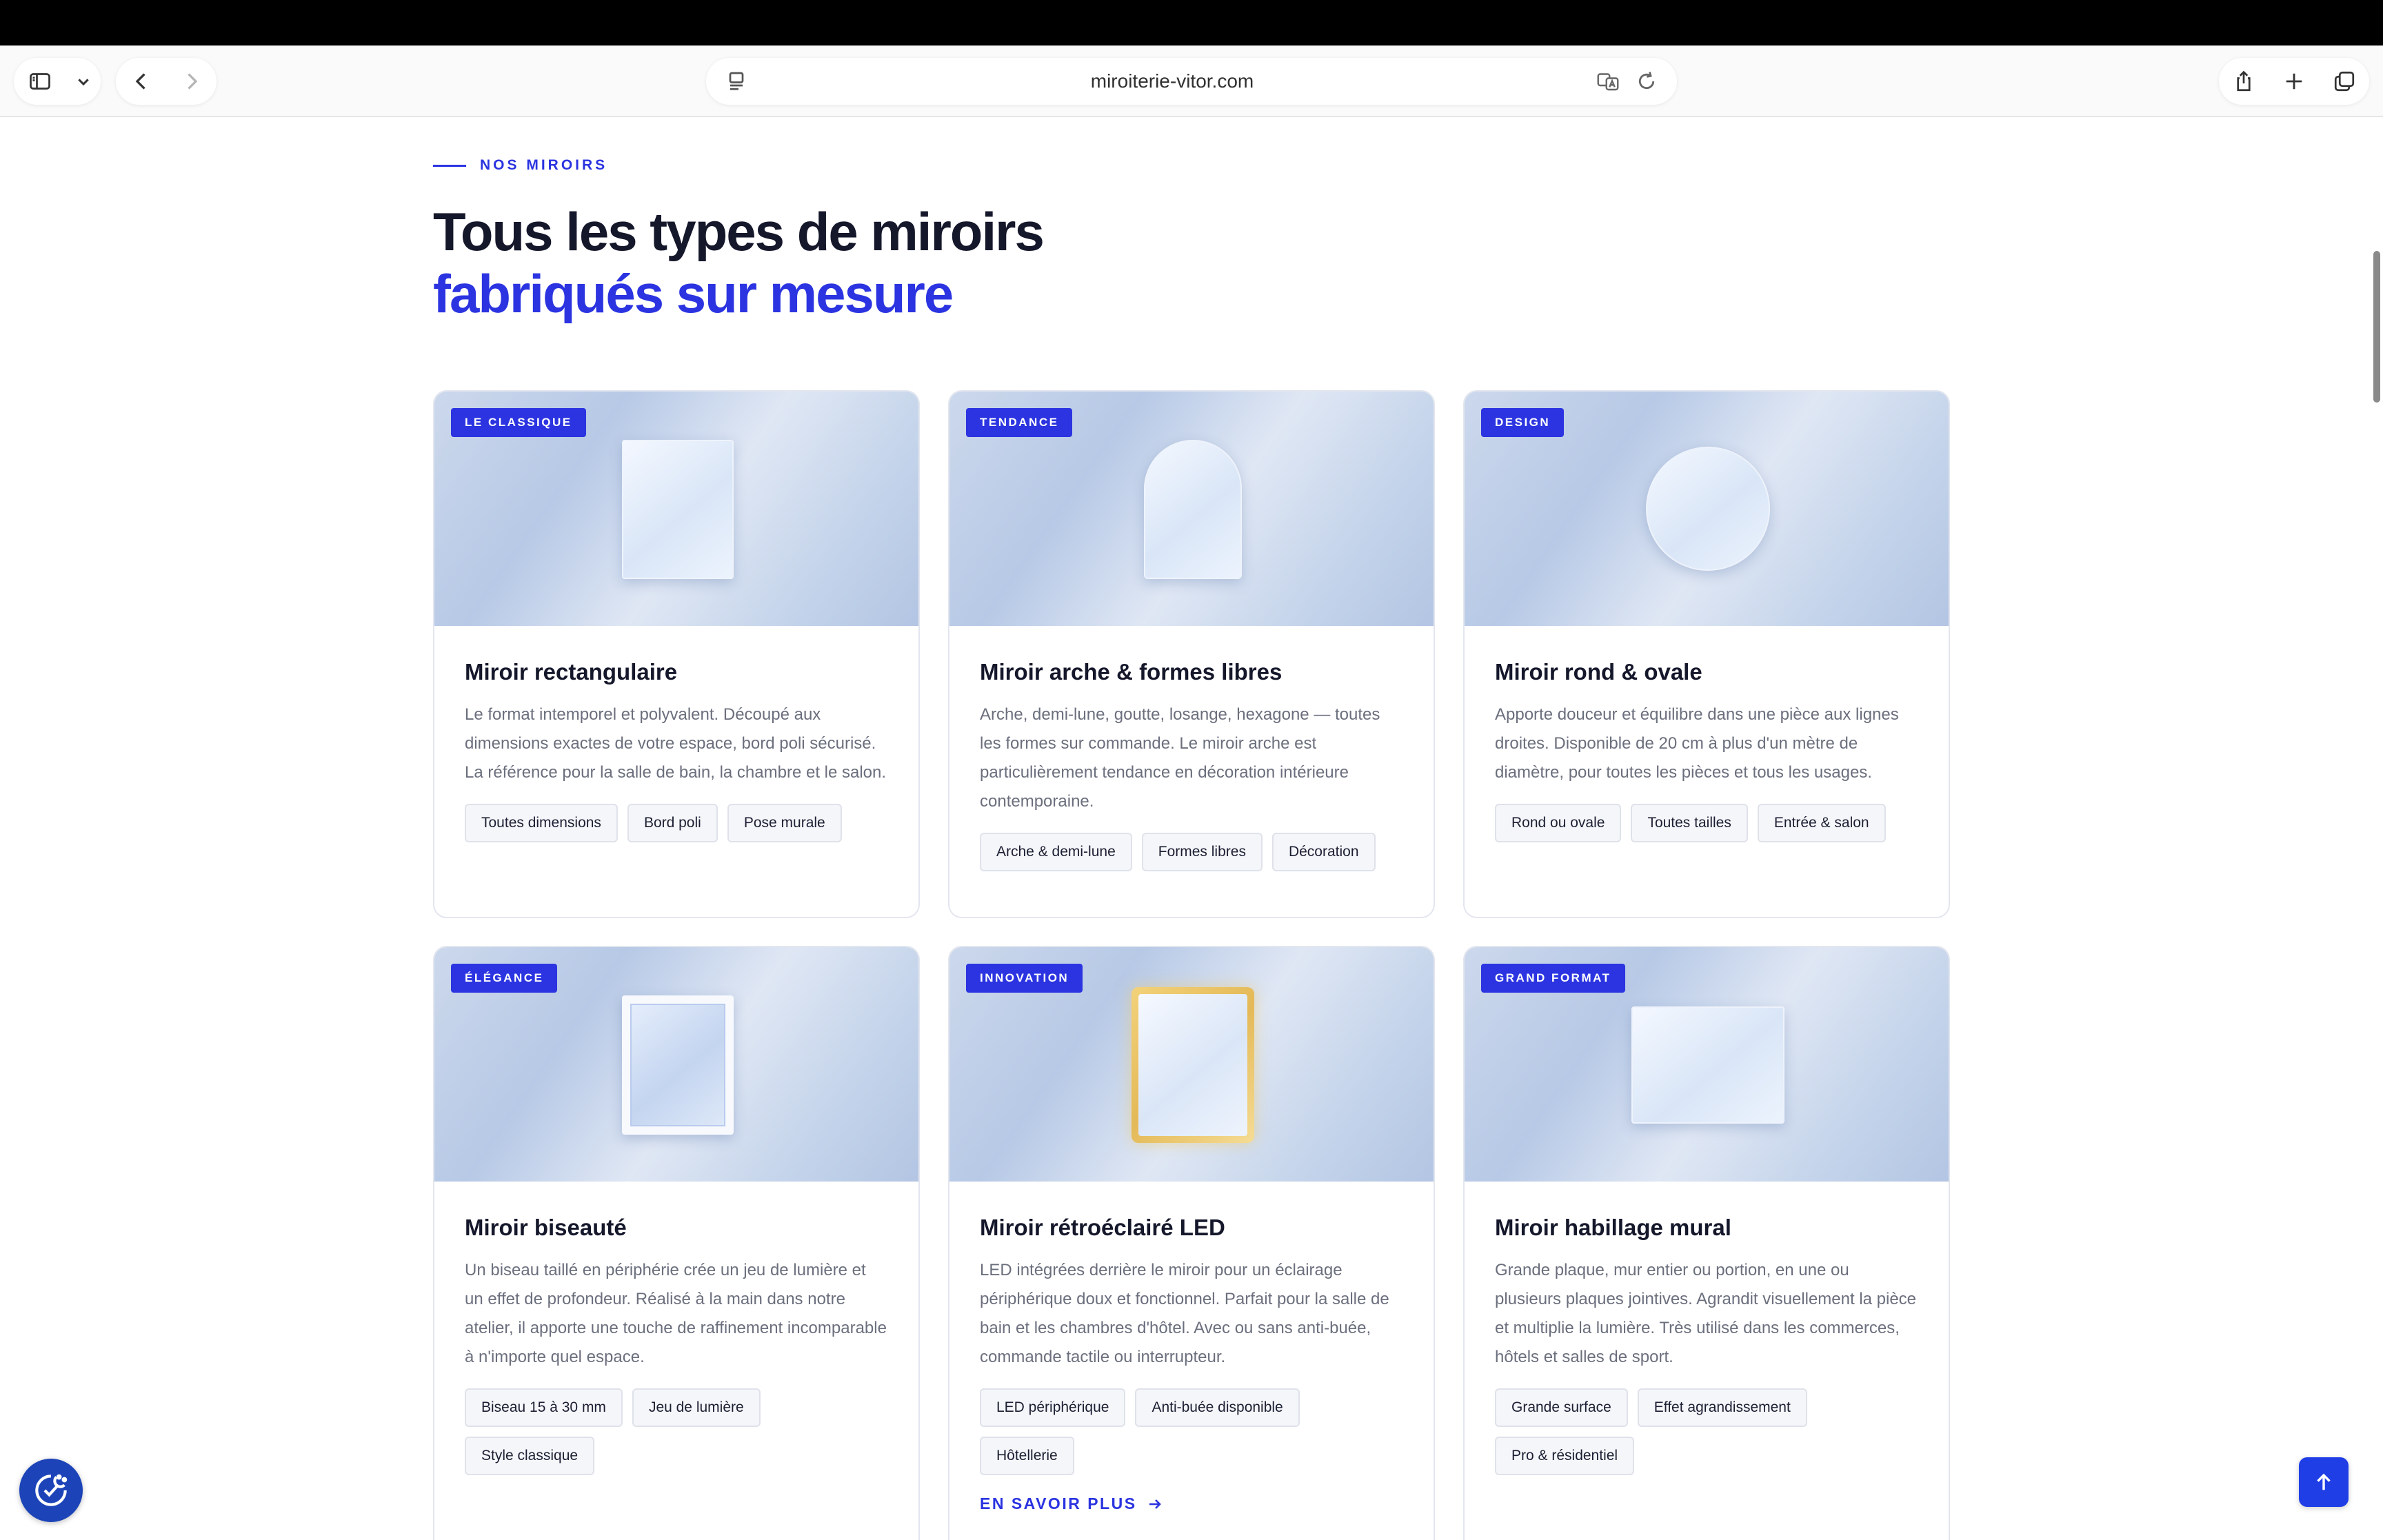  I want to click on scroll-to-top-button, so click(2324, 1482).